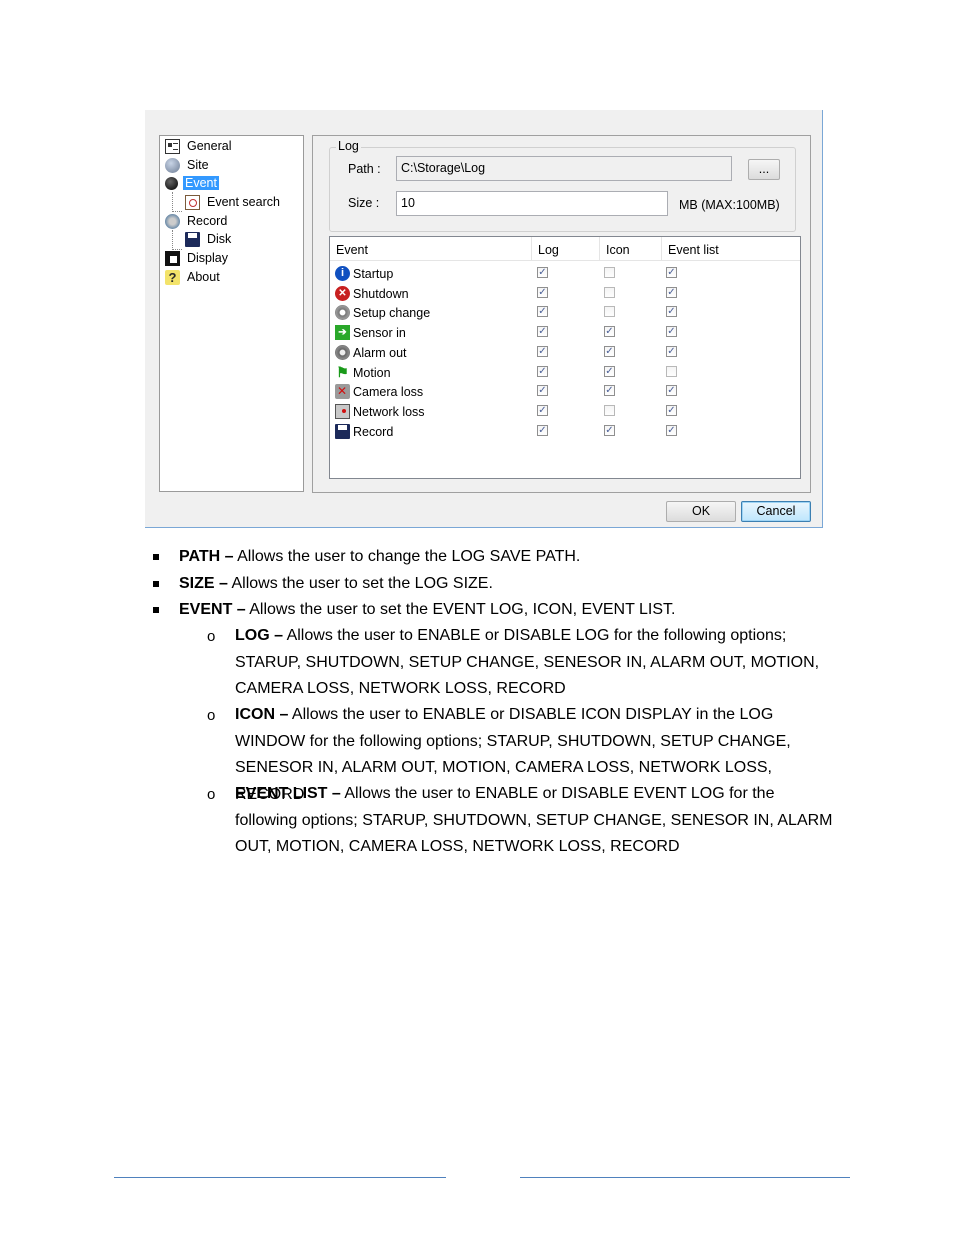  Describe the element at coordinates (219, 239) in the screenshot. I see `tree-item-label: Disk` at that location.